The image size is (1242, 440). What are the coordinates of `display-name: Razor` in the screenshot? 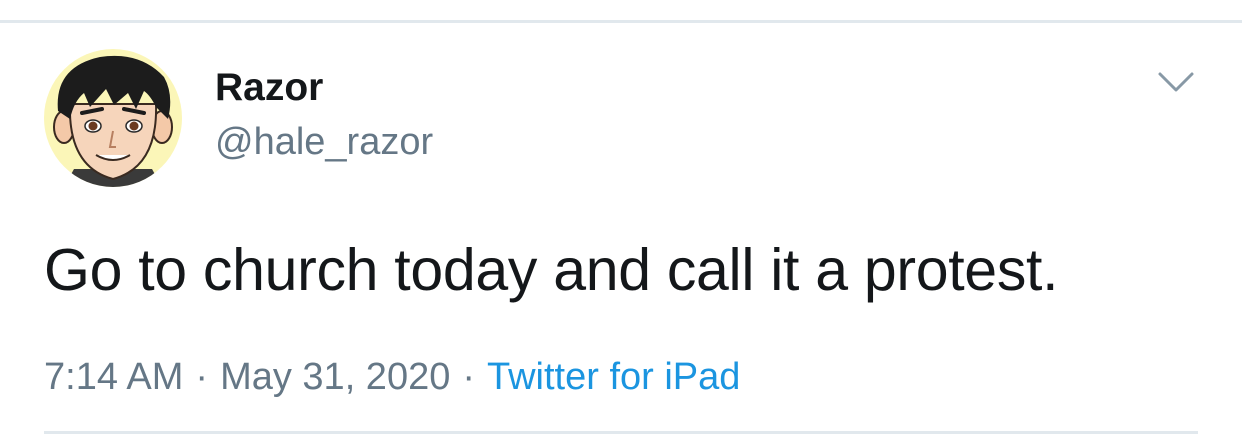 It's located at (269, 88).